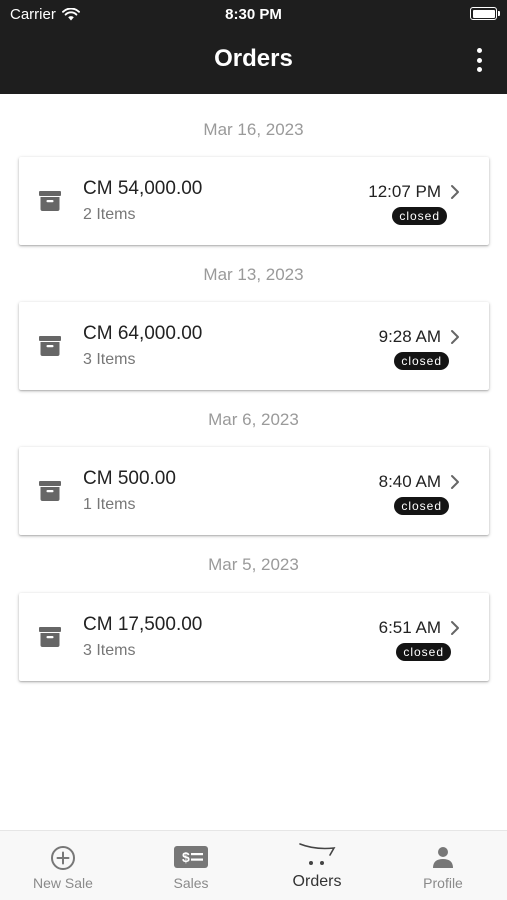 This screenshot has width=507, height=900. What do you see at coordinates (143, 333) in the screenshot?
I see `order-amount: CM 64,000.00` at bounding box center [143, 333].